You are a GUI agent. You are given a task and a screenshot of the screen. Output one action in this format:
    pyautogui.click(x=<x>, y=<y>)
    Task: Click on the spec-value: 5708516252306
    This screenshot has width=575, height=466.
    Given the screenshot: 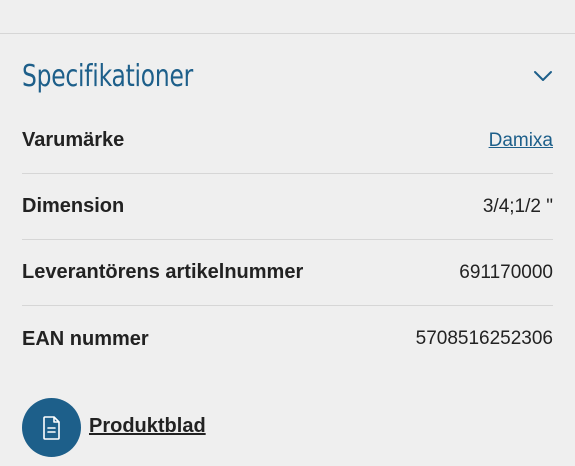 What is the action you would take?
    pyautogui.click(x=484, y=338)
    